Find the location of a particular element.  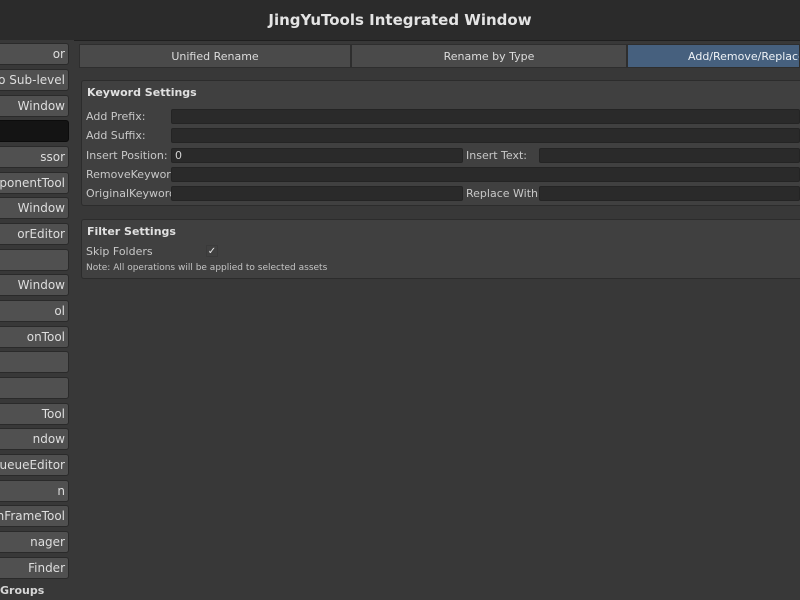

skip-folders-label: Skip Folders is located at coordinates (119, 251).